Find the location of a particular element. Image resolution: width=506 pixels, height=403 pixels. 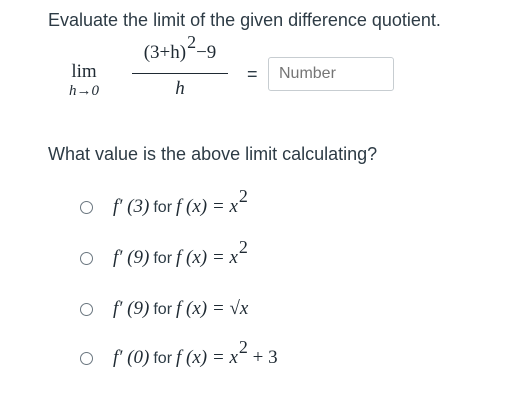

quotient-numerator: (3+h)2−9 is located at coordinates (180, 48).